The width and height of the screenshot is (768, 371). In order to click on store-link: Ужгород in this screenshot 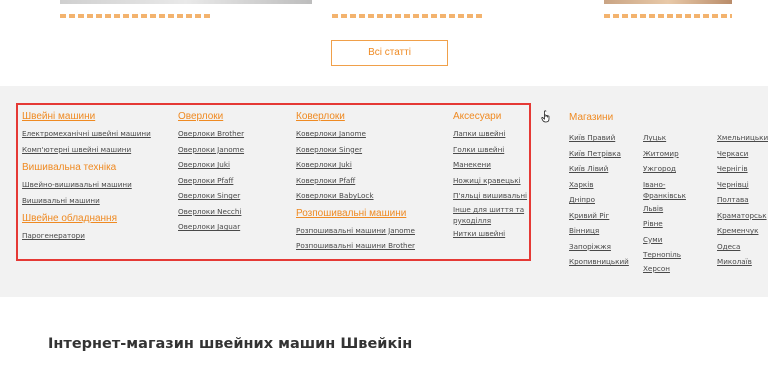, I will do `click(664, 169)`.